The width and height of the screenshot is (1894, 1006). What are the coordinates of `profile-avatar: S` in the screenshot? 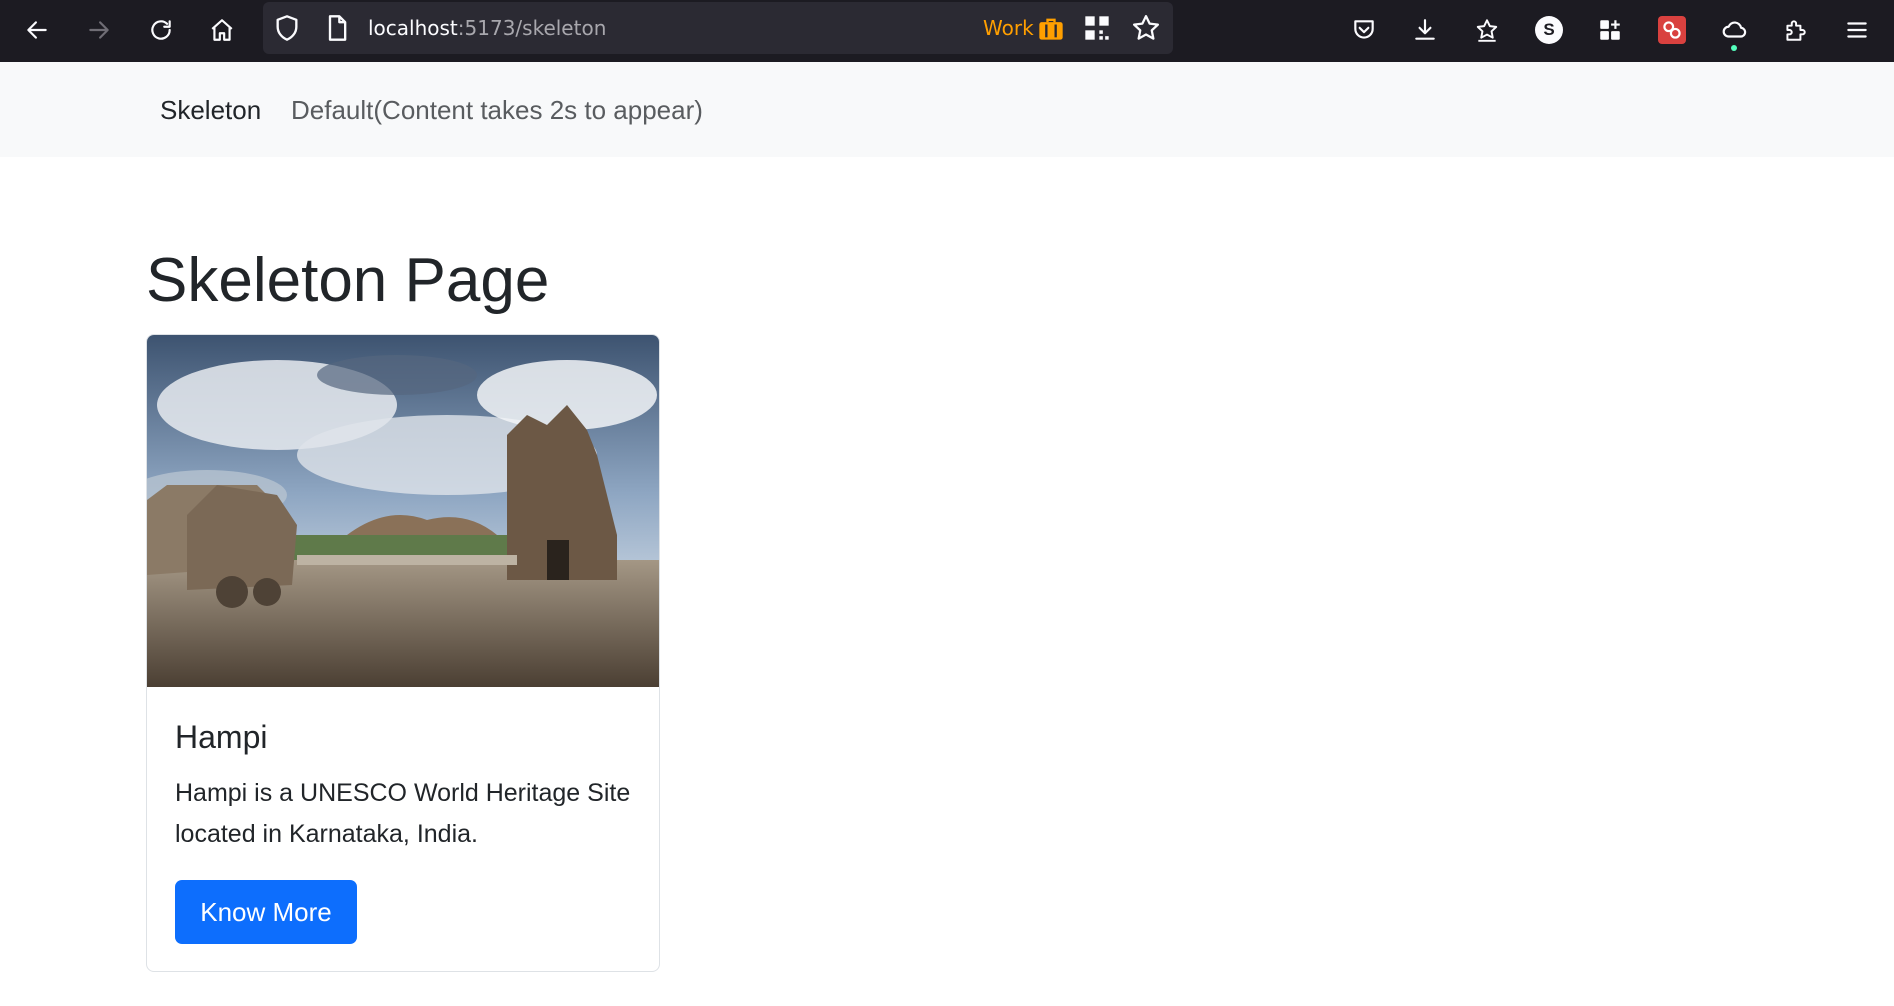 It's located at (1549, 30).